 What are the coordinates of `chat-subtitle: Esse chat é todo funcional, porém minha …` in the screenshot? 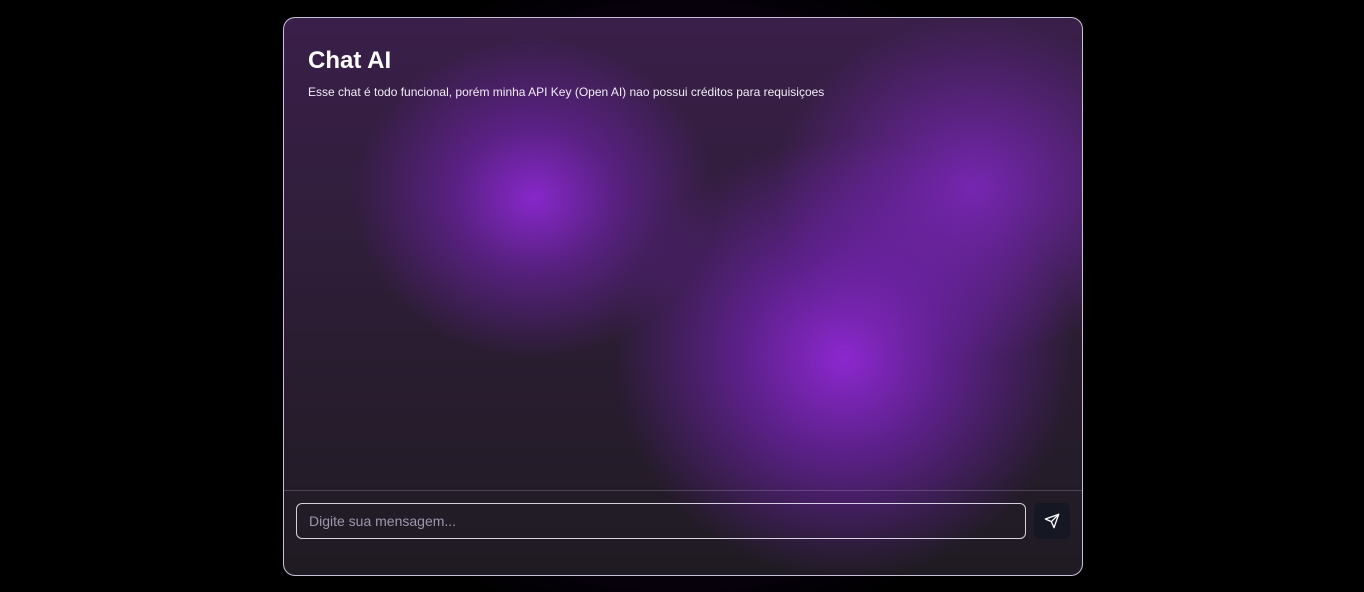 It's located at (566, 92).